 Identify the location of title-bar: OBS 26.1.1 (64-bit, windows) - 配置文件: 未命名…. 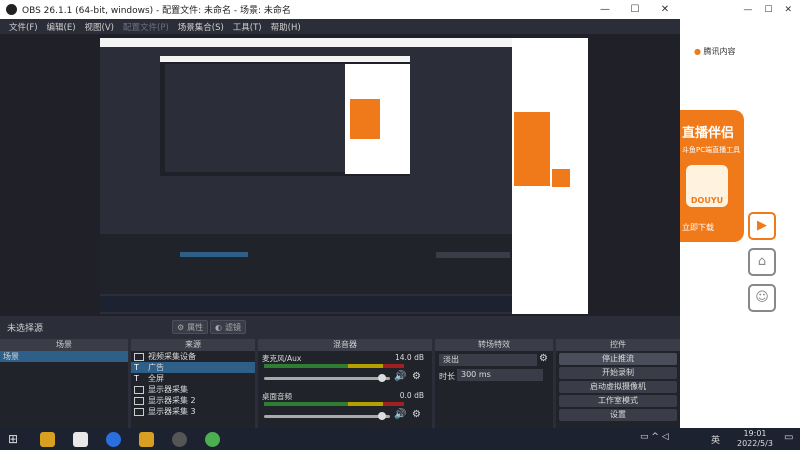
(340, 9).